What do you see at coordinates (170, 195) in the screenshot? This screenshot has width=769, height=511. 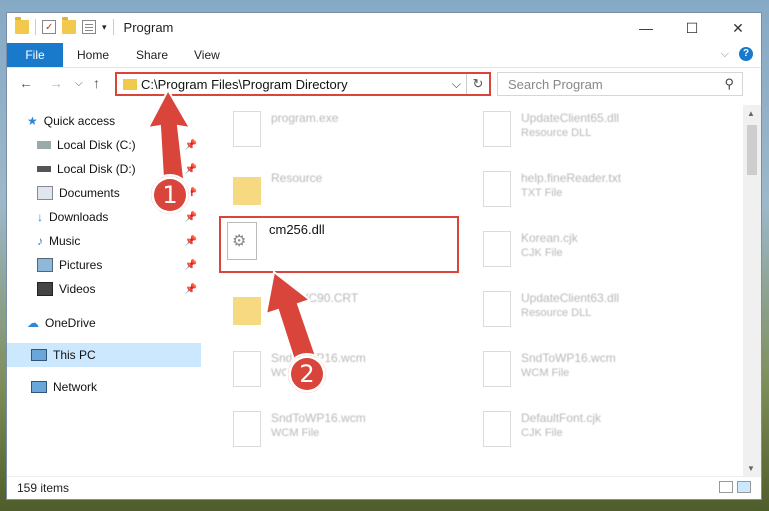 I see `step-badge-1: 1` at bounding box center [170, 195].